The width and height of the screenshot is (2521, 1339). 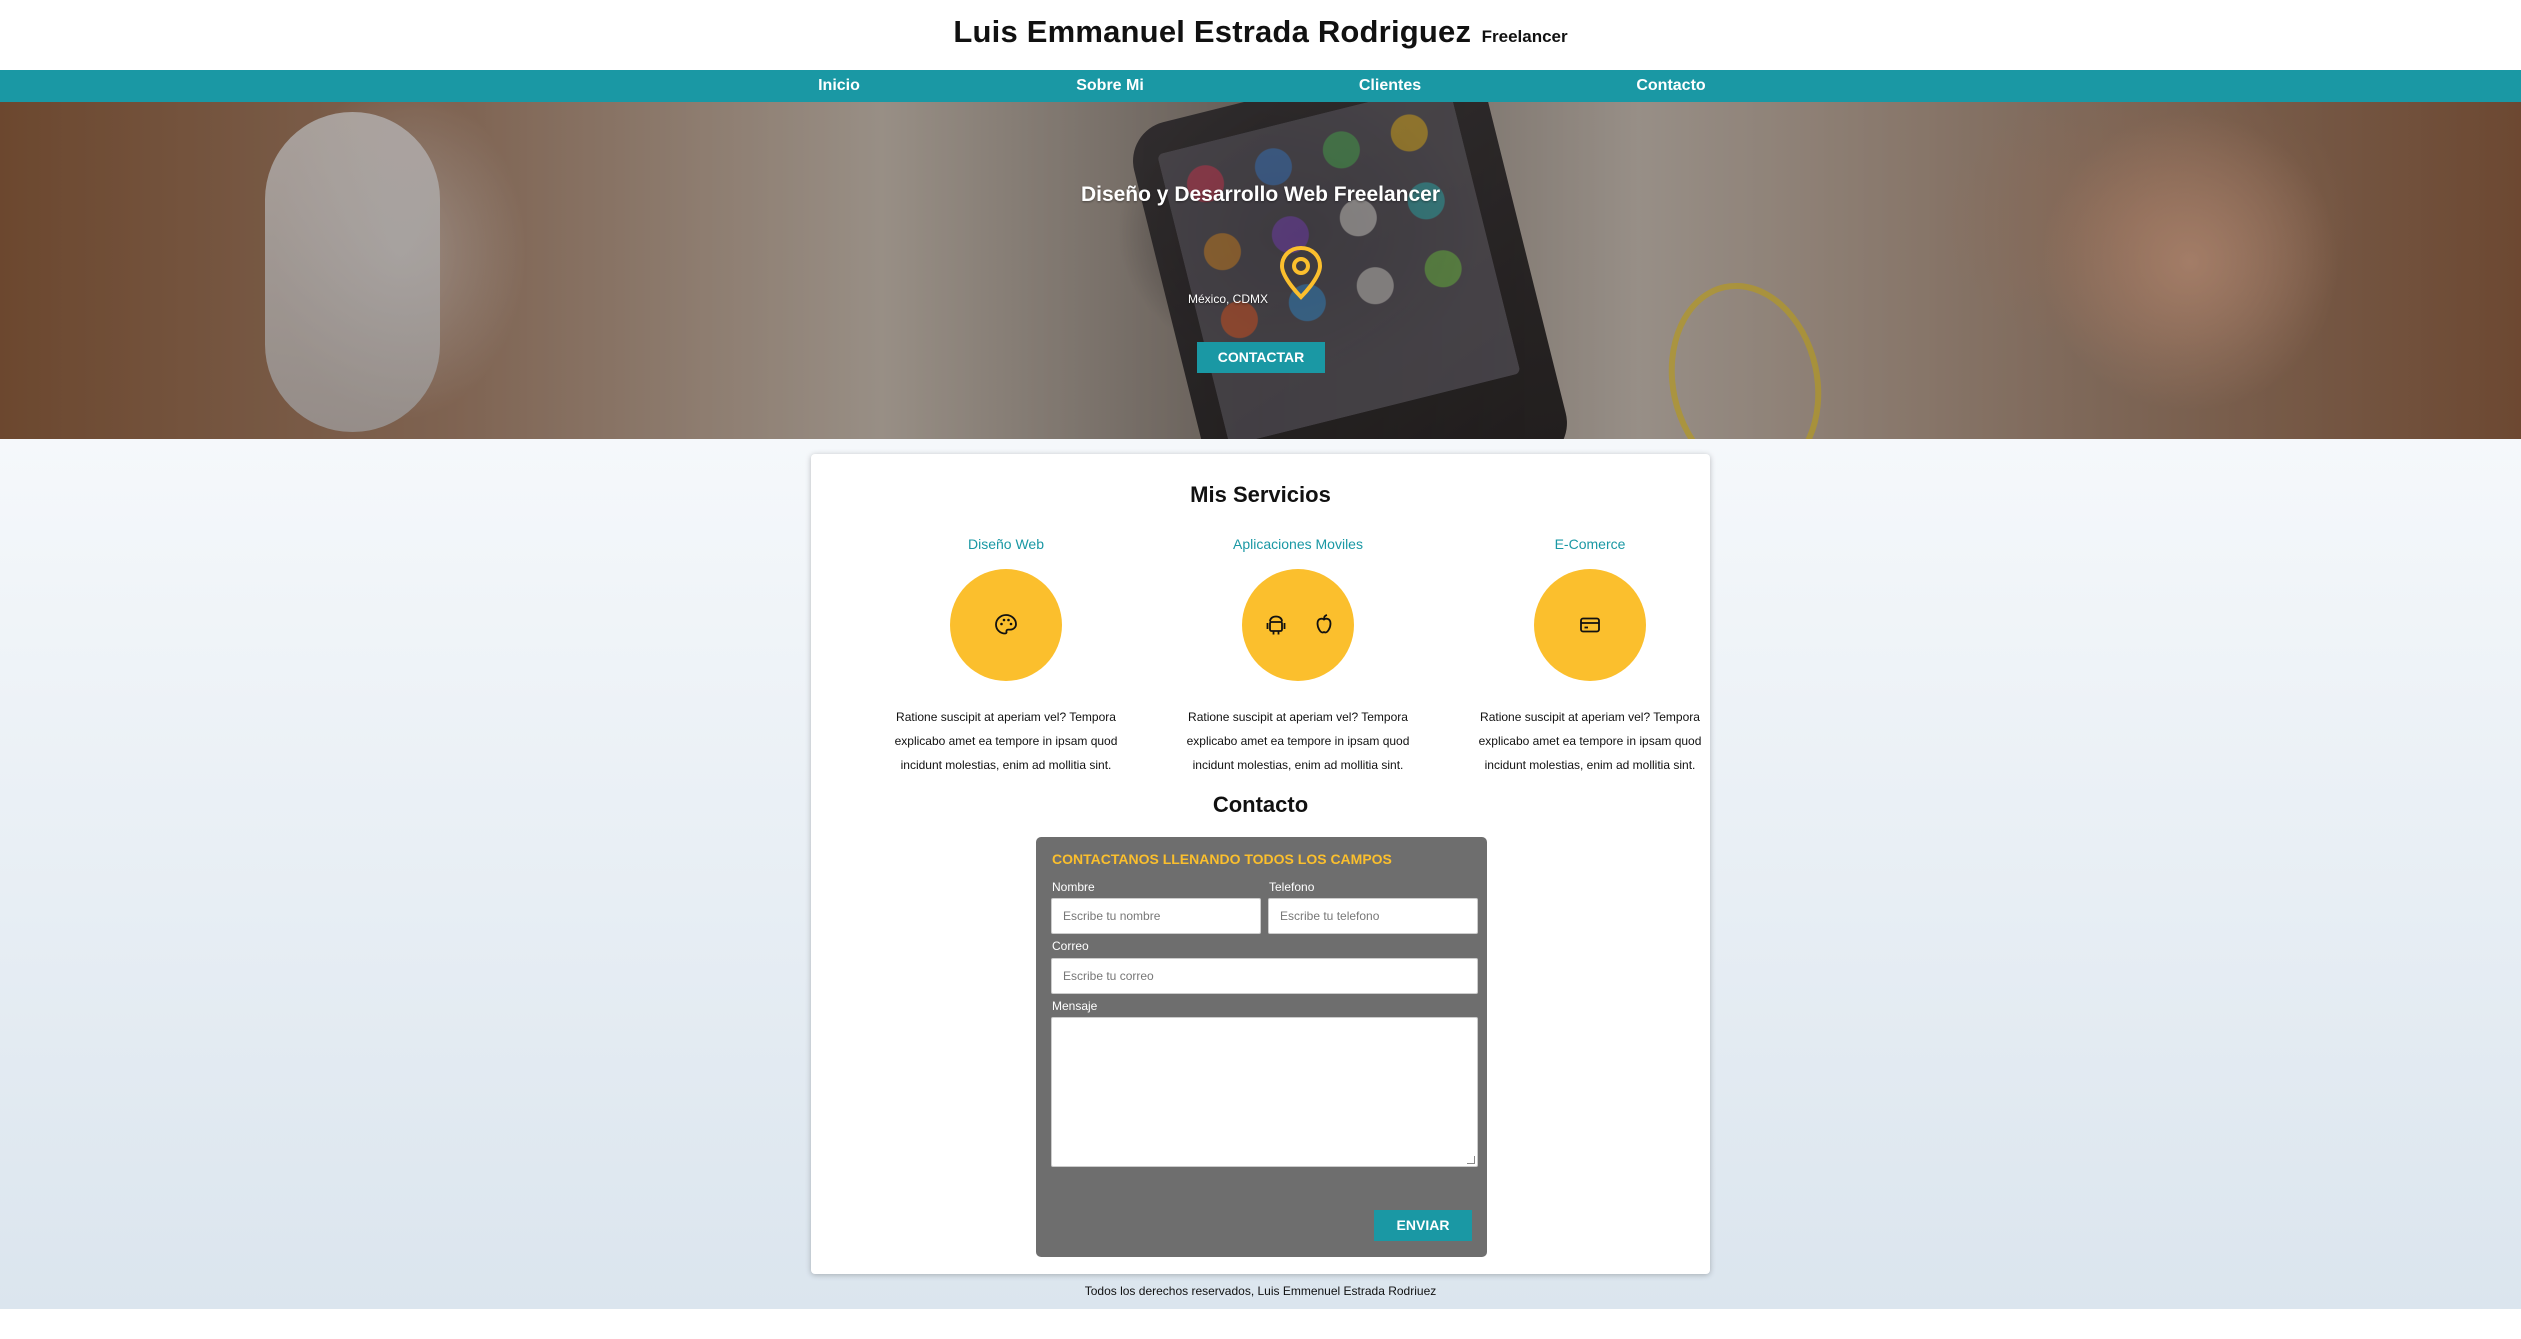 I want to click on services-title: Mis Servicios, so click(x=1260, y=494).